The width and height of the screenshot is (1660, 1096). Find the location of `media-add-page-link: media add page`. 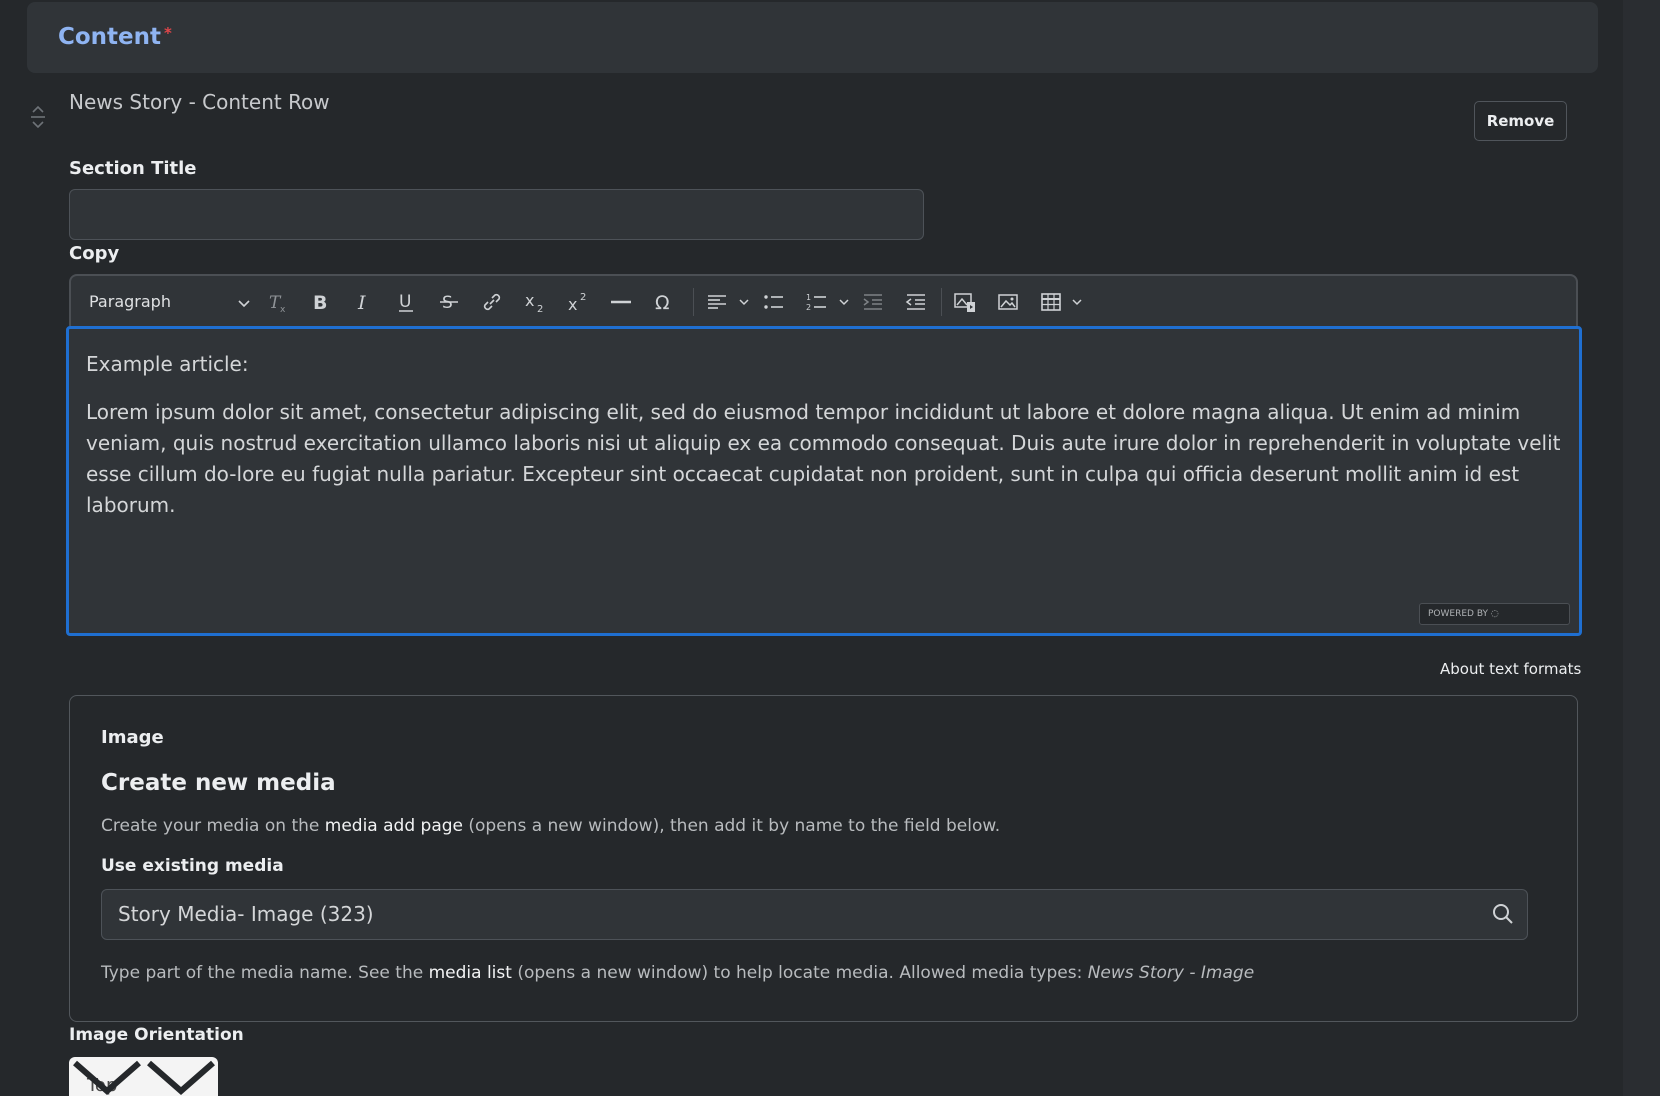

media-add-page-link: media add page is located at coordinates (394, 826).